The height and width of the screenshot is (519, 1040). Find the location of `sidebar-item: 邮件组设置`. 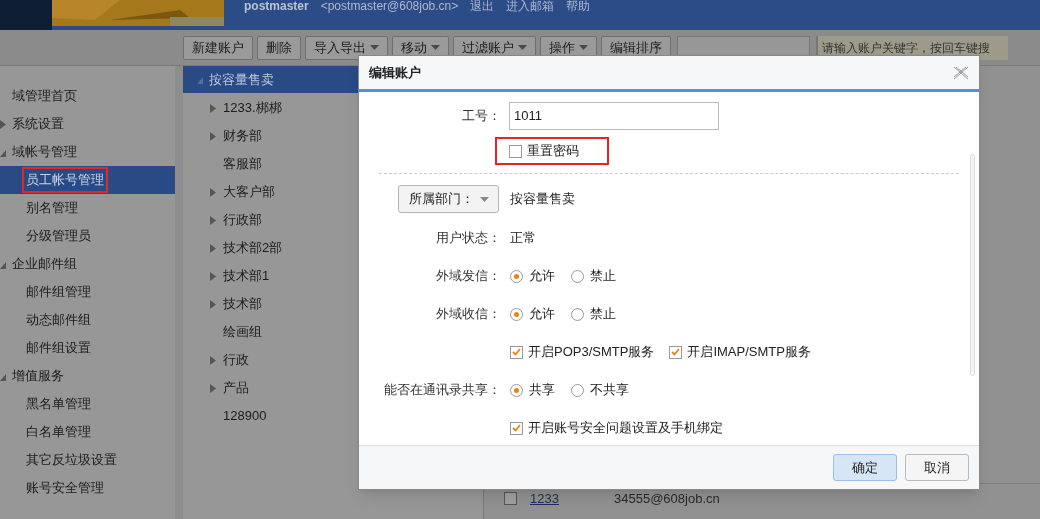

sidebar-item: 邮件组设置 is located at coordinates (58, 348).